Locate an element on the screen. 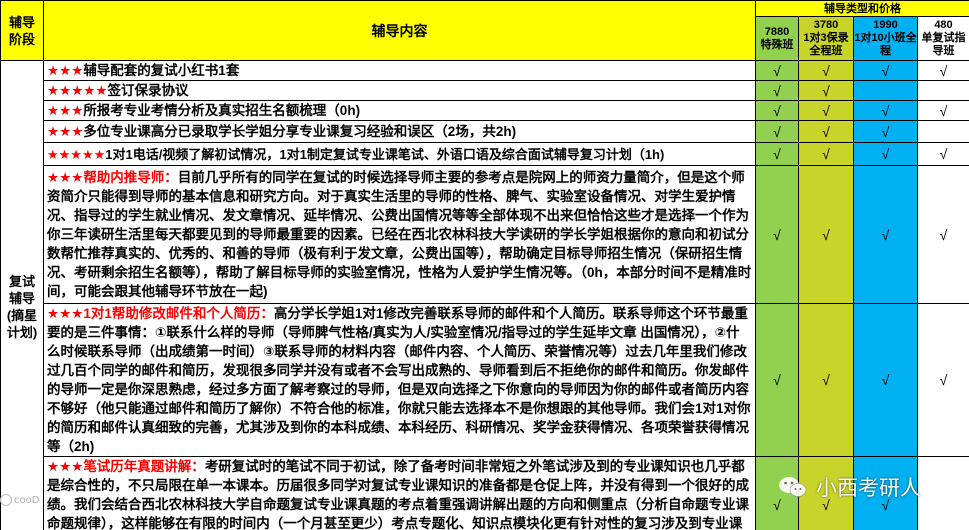  plan-header-single: 480 单复试指导班 is located at coordinates (943, 38).